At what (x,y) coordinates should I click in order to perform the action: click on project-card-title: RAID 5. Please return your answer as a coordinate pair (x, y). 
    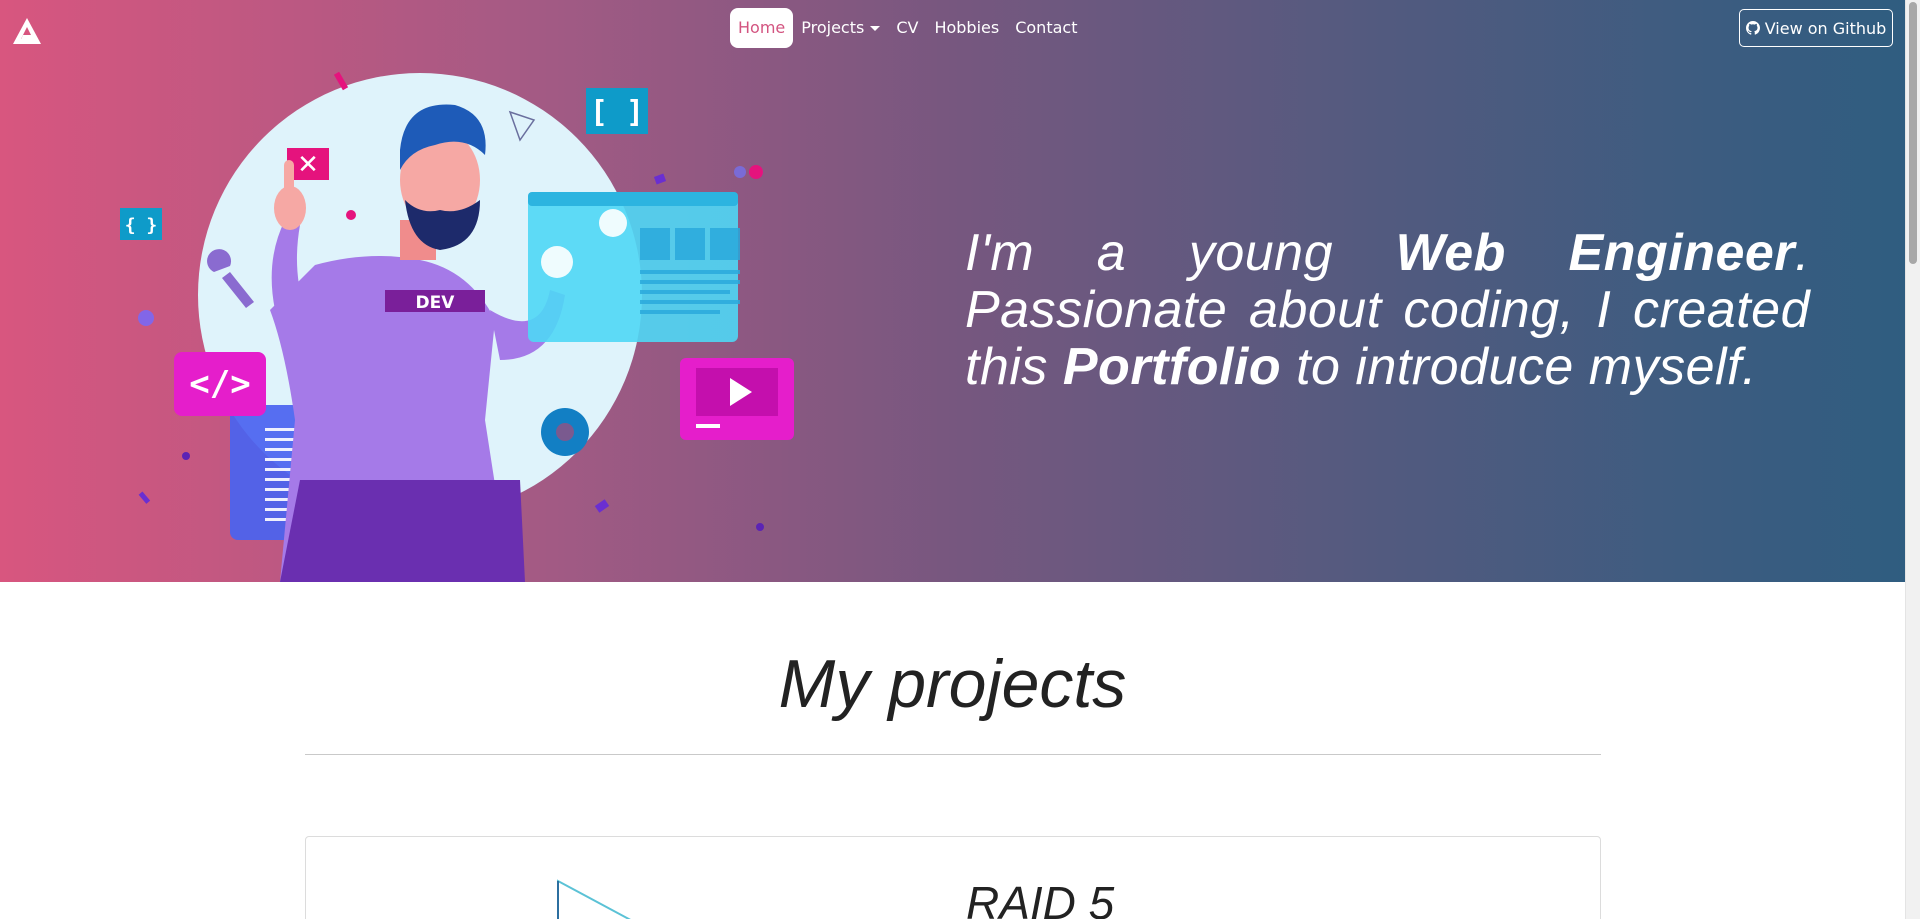
    Looking at the image, I should click on (1040, 898).